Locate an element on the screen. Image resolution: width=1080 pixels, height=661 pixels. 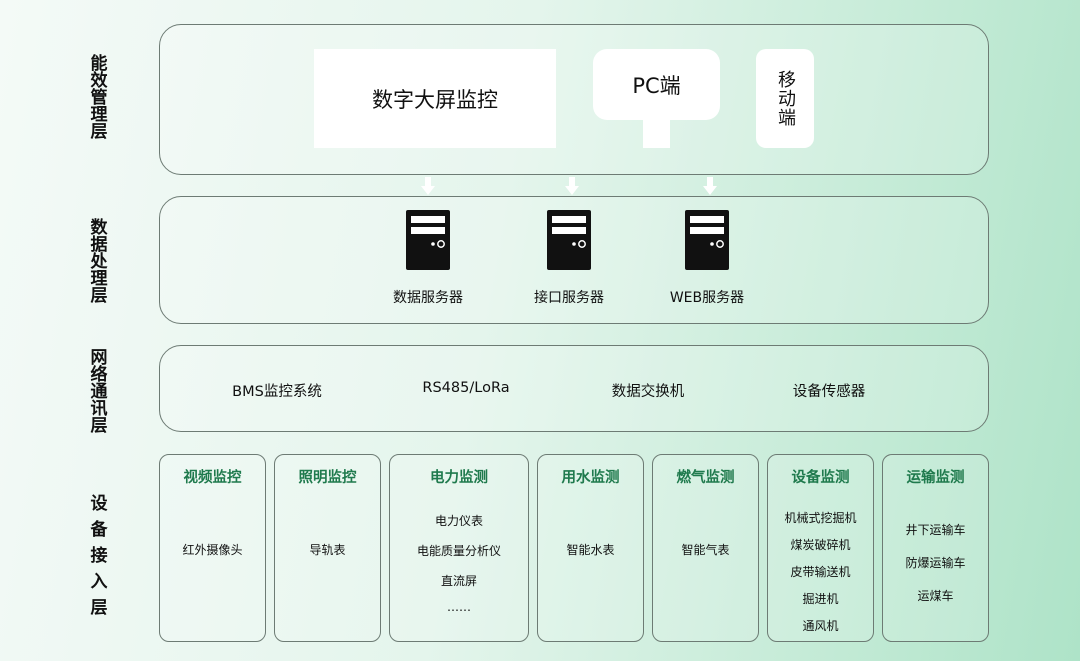
device-card-lighting: 照明监控 导轨表 is located at coordinates (327, 548).